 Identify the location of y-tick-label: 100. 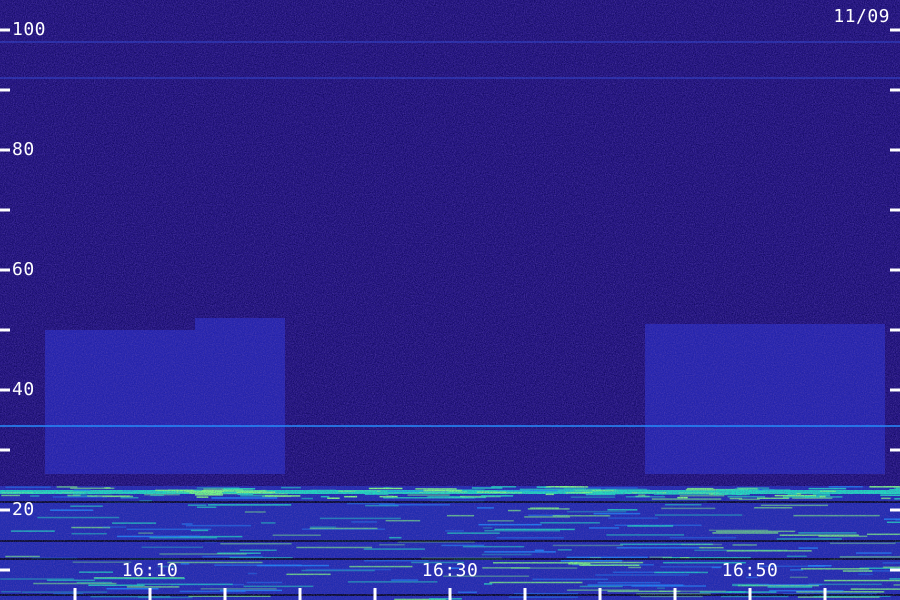
(29, 29).